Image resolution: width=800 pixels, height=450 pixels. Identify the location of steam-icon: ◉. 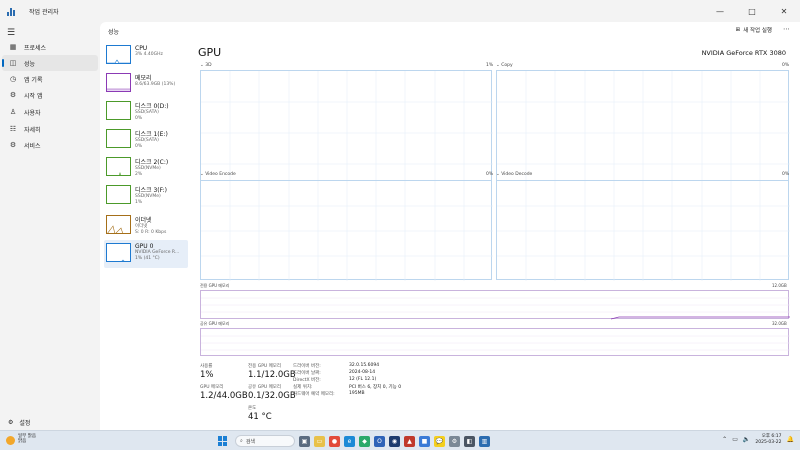
(394, 441).